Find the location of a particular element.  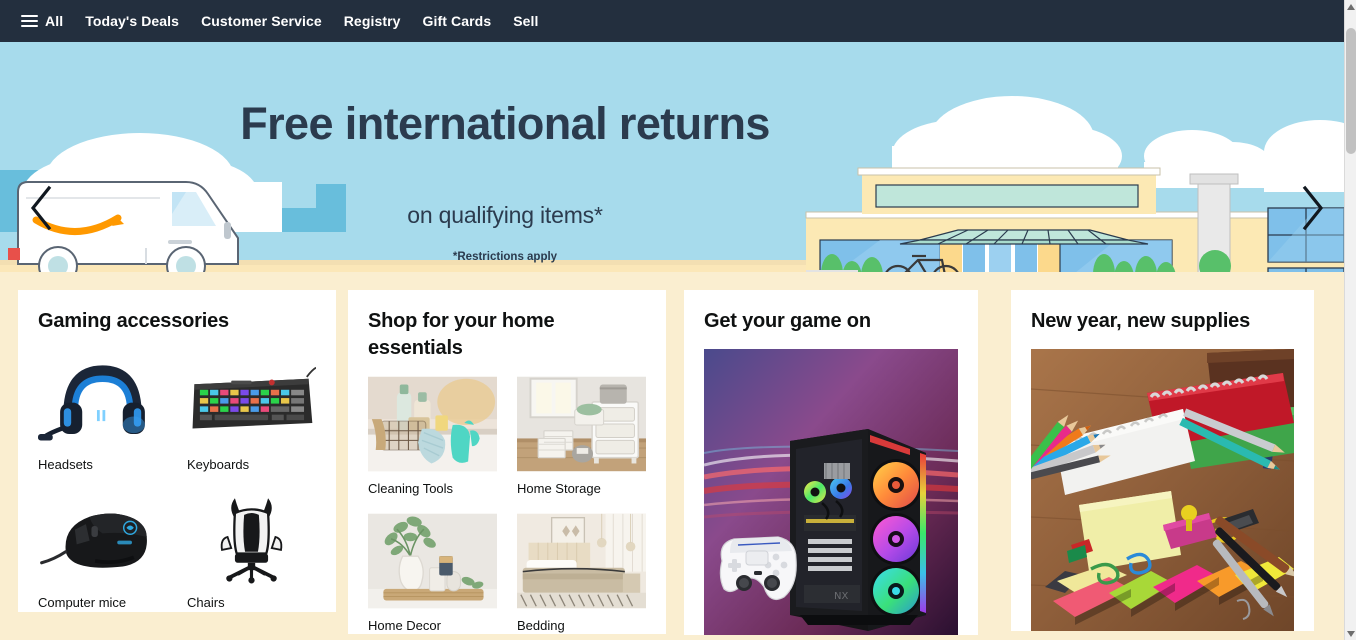

scroll-down-arrow-icon is located at coordinates (1350, 633).